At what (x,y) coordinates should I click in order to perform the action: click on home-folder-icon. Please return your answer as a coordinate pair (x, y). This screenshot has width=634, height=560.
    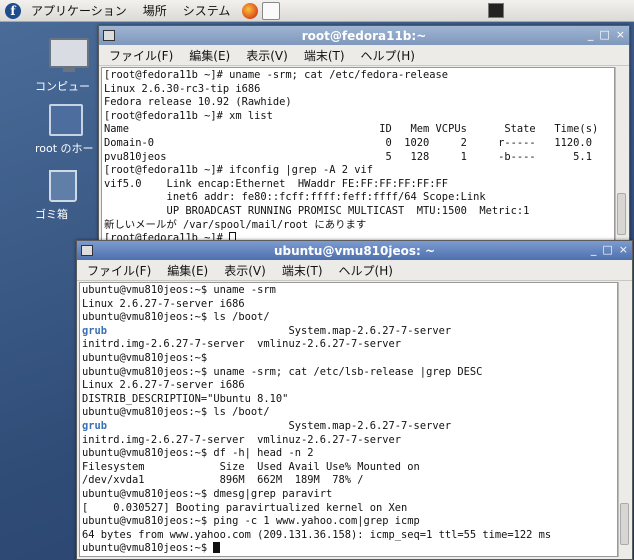
    Looking at the image, I should click on (66, 120).